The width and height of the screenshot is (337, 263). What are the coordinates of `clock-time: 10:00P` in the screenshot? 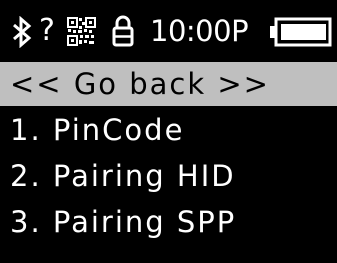 It's located at (199, 31).